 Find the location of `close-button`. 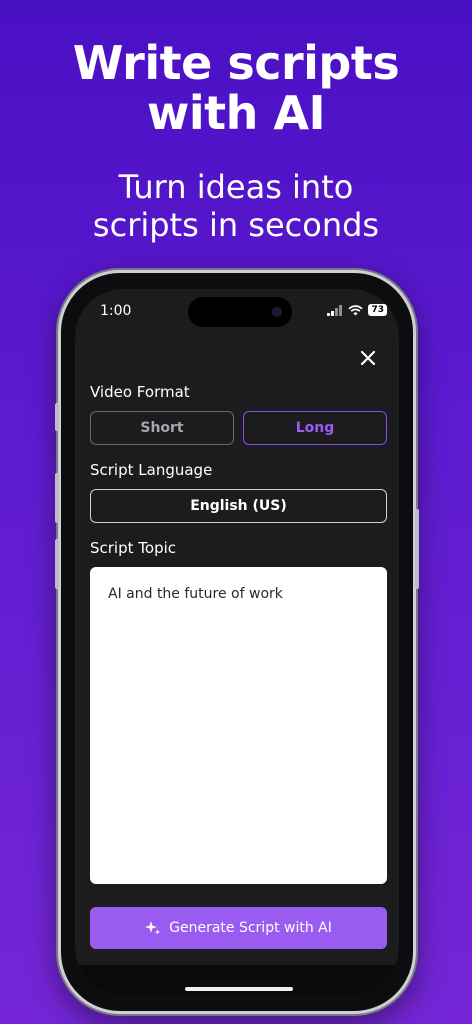

close-button is located at coordinates (368, 358).